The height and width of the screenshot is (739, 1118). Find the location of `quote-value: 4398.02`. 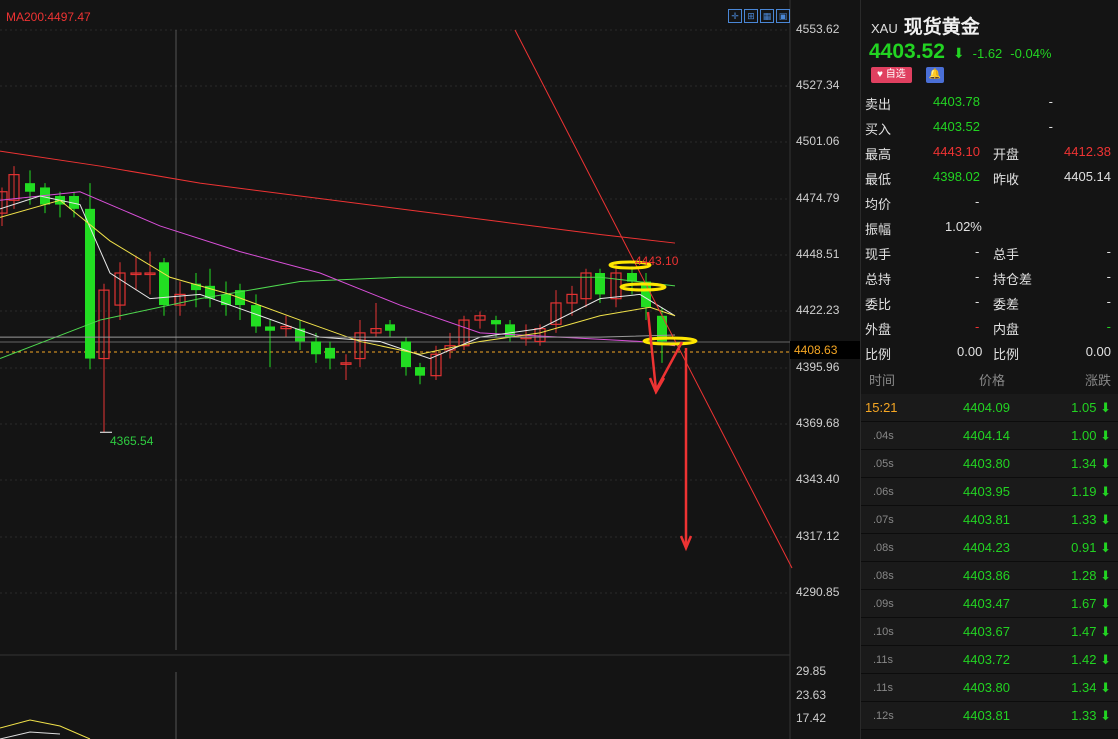

quote-value: 4398.02 is located at coordinates (956, 176).